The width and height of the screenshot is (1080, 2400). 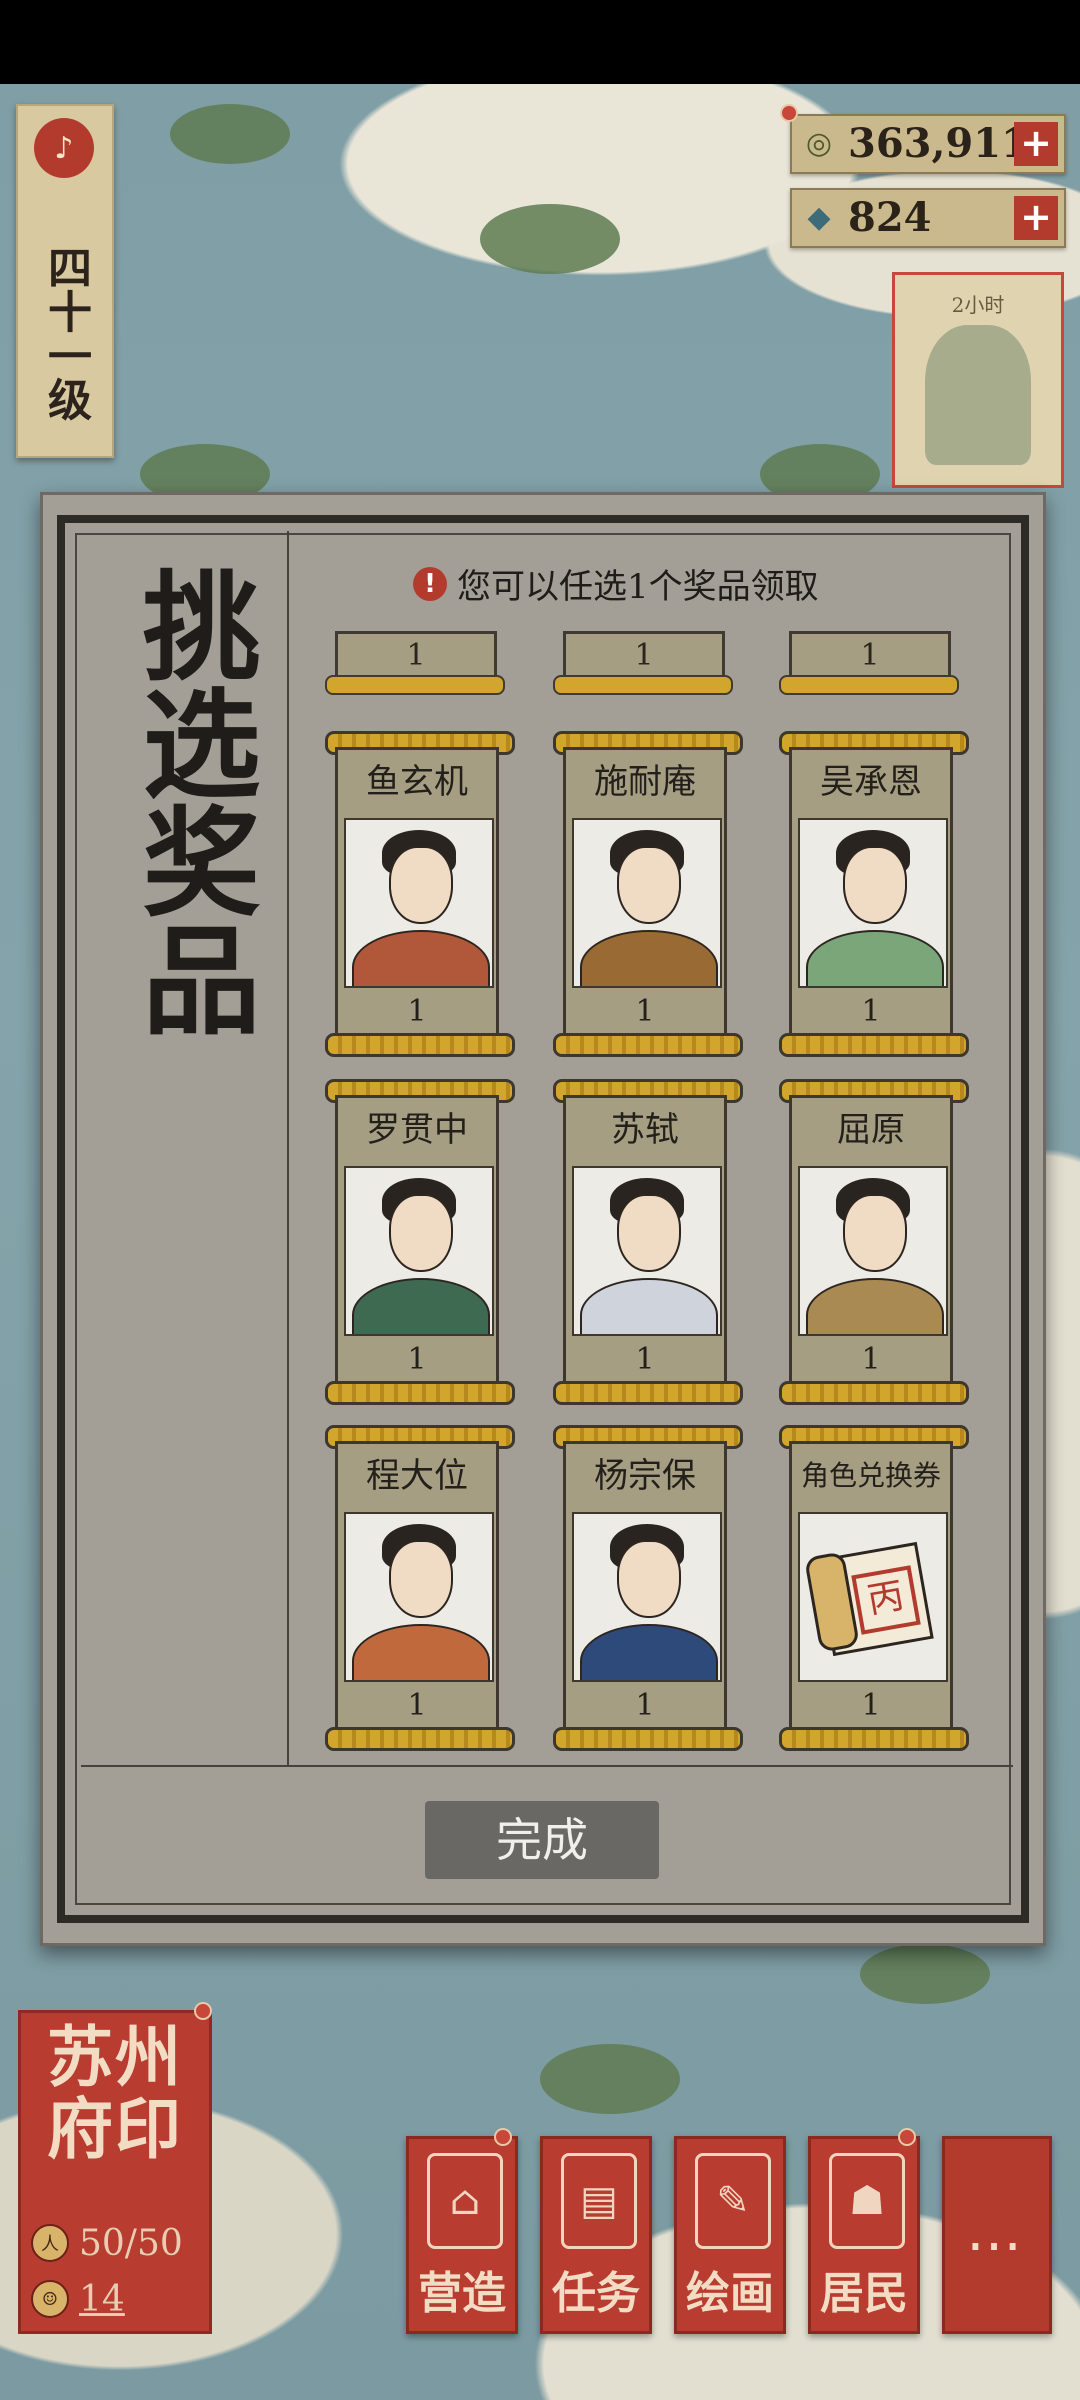 I want to click on jade-gem-value: 824, so click(x=890, y=217).